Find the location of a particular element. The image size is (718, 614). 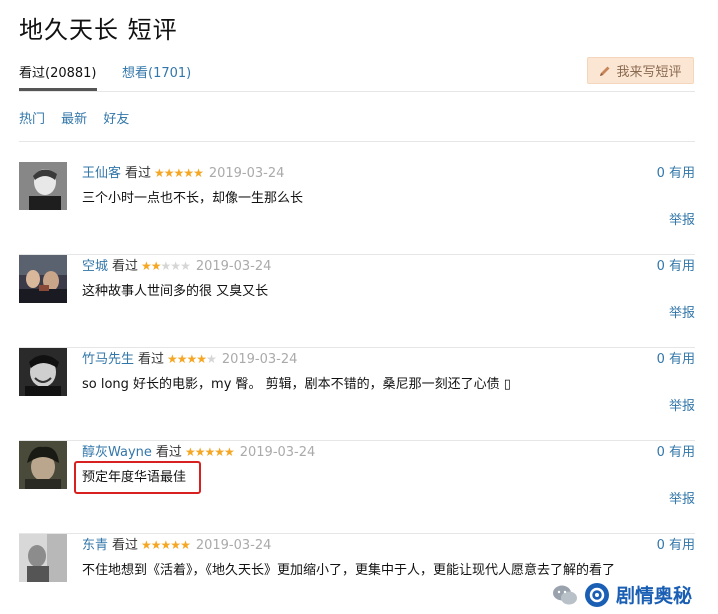

watermark: 剧情奥秘 is located at coordinates (621, 594).